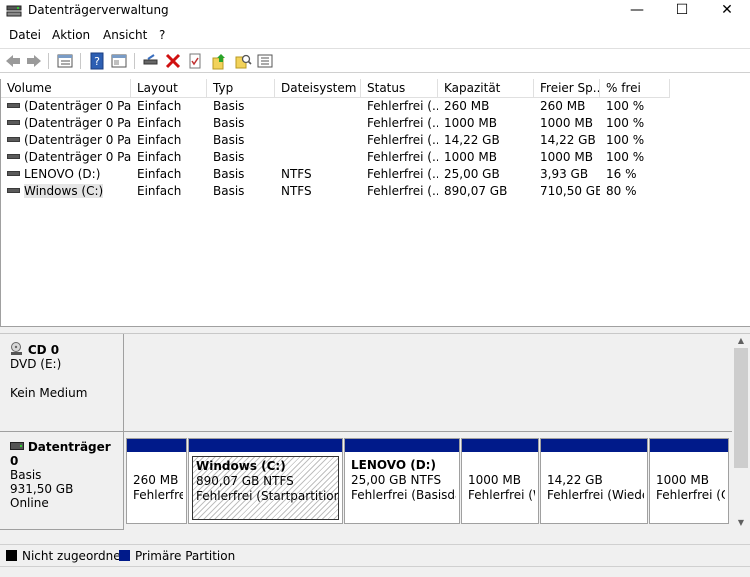  What do you see at coordinates (219, 61) in the screenshot?
I see `up-folder-icon` at bounding box center [219, 61].